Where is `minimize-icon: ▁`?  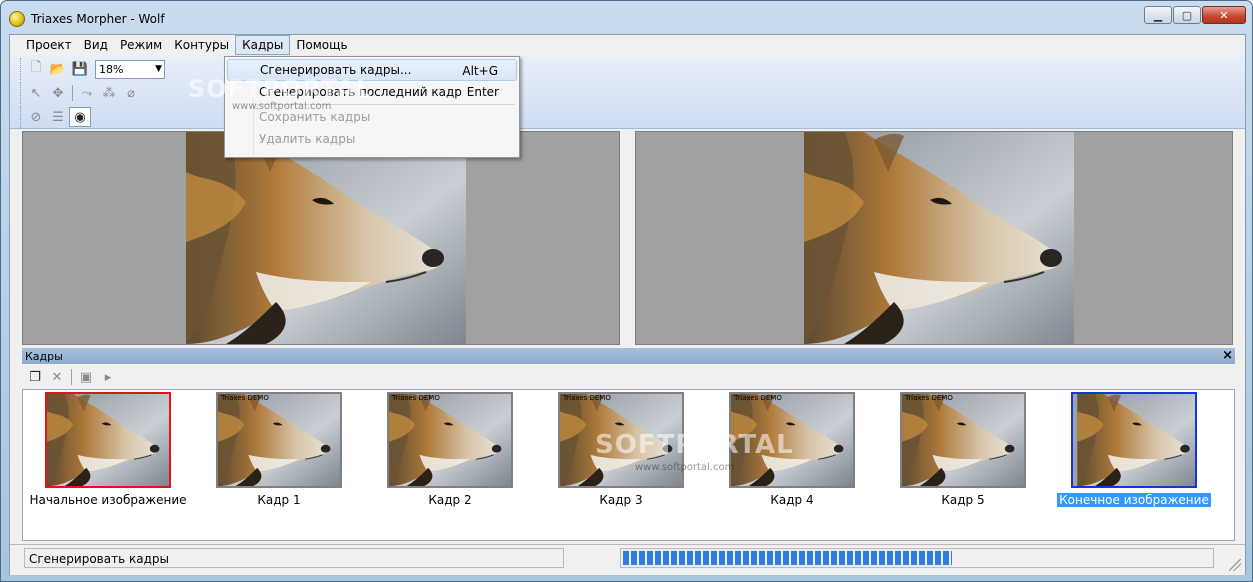
minimize-icon: ▁ is located at coordinates (1158, 15).